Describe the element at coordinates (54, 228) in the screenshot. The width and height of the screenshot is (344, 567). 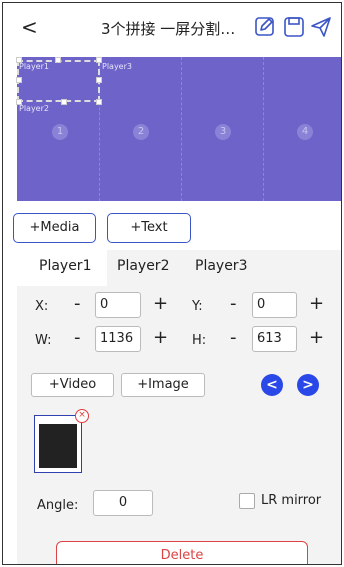
I see `add-media-button: +Media` at that location.